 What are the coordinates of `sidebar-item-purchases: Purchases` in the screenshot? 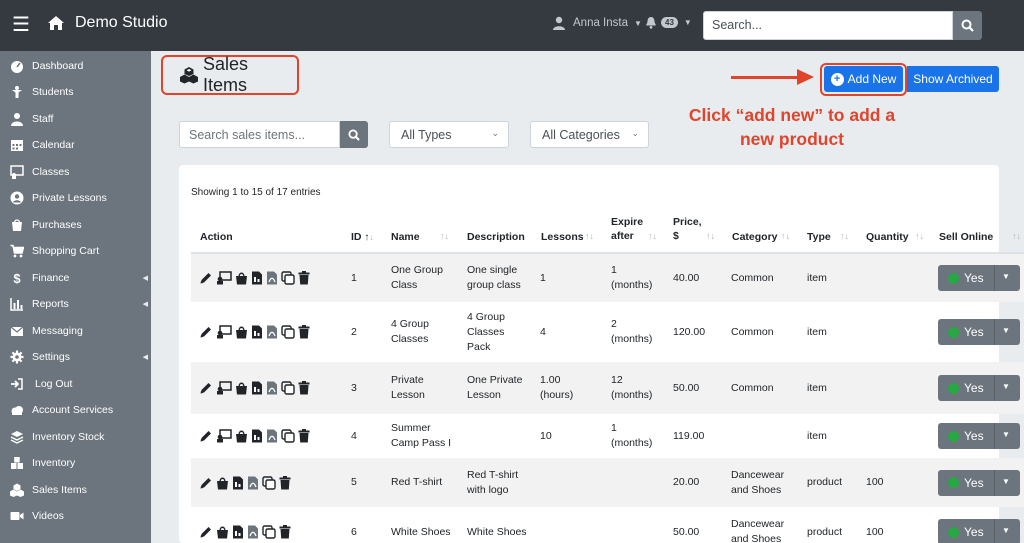 It's located at (75, 225).